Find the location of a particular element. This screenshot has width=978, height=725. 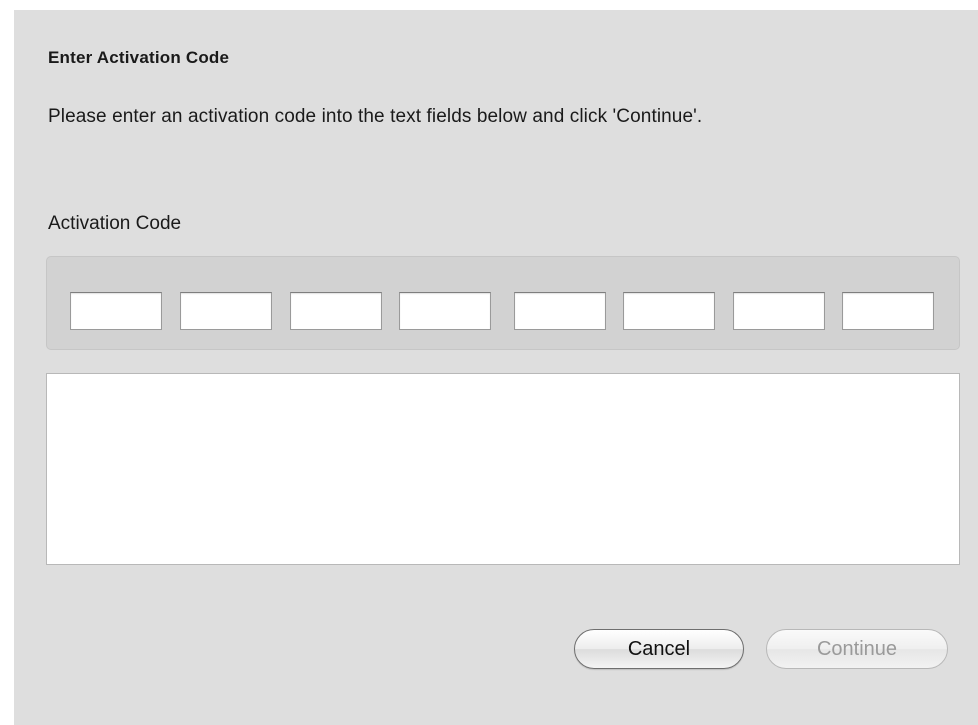

activation-code-label: Activation Code is located at coordinates (115, 223).